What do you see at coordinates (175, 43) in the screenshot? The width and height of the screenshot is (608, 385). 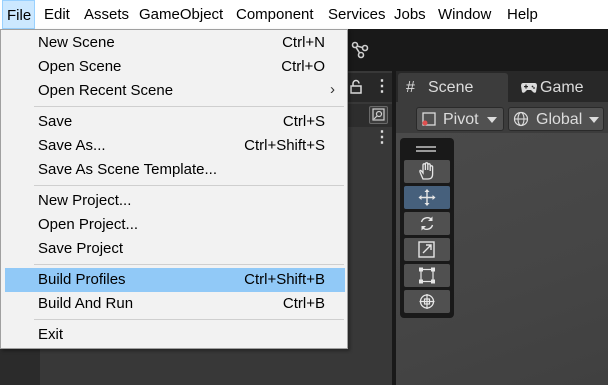 I see `menu-item-new-scene: New Scene Ctrl+N` at bounding box center [175, 43].